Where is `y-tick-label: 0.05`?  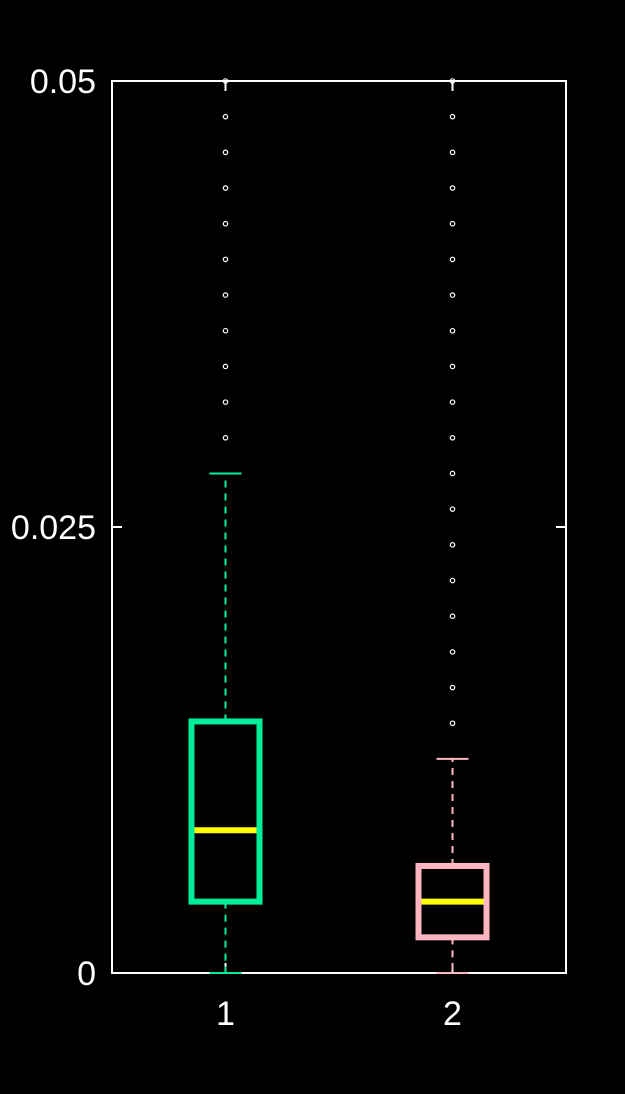 y-tick-label: 0.05 is located at coordinates (63, 82).